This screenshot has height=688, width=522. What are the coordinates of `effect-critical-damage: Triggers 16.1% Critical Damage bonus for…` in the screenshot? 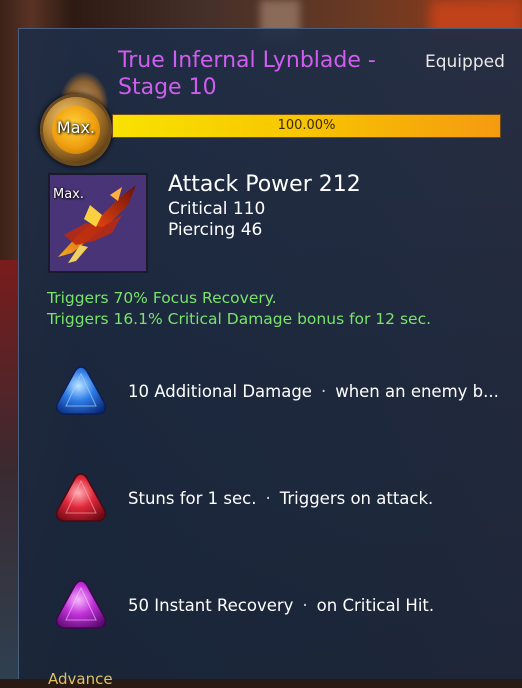 It's located at (239, 319).